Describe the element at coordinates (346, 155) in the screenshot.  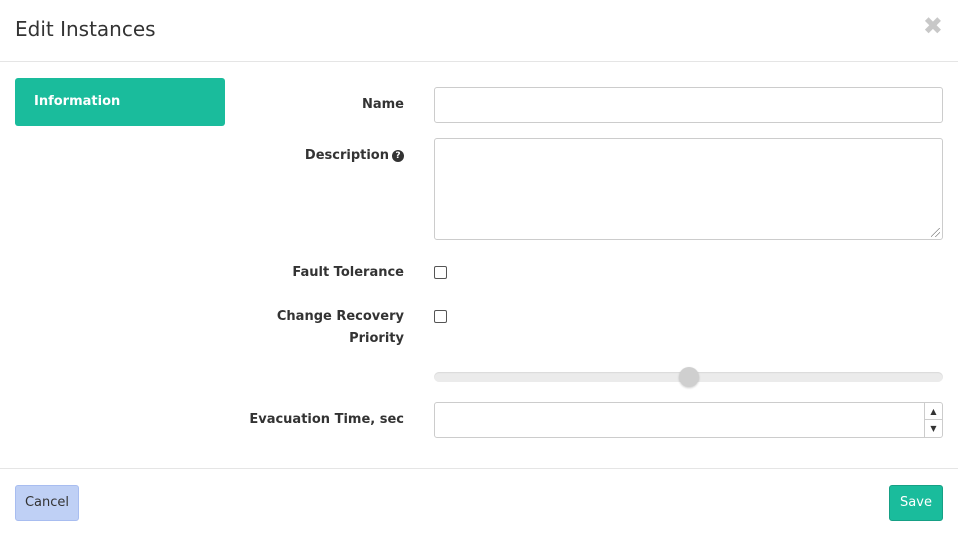
I see `description-label-text: Description` at that location.